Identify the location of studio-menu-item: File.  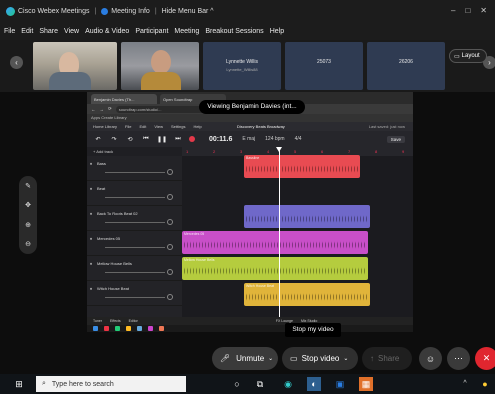
(128, 126).